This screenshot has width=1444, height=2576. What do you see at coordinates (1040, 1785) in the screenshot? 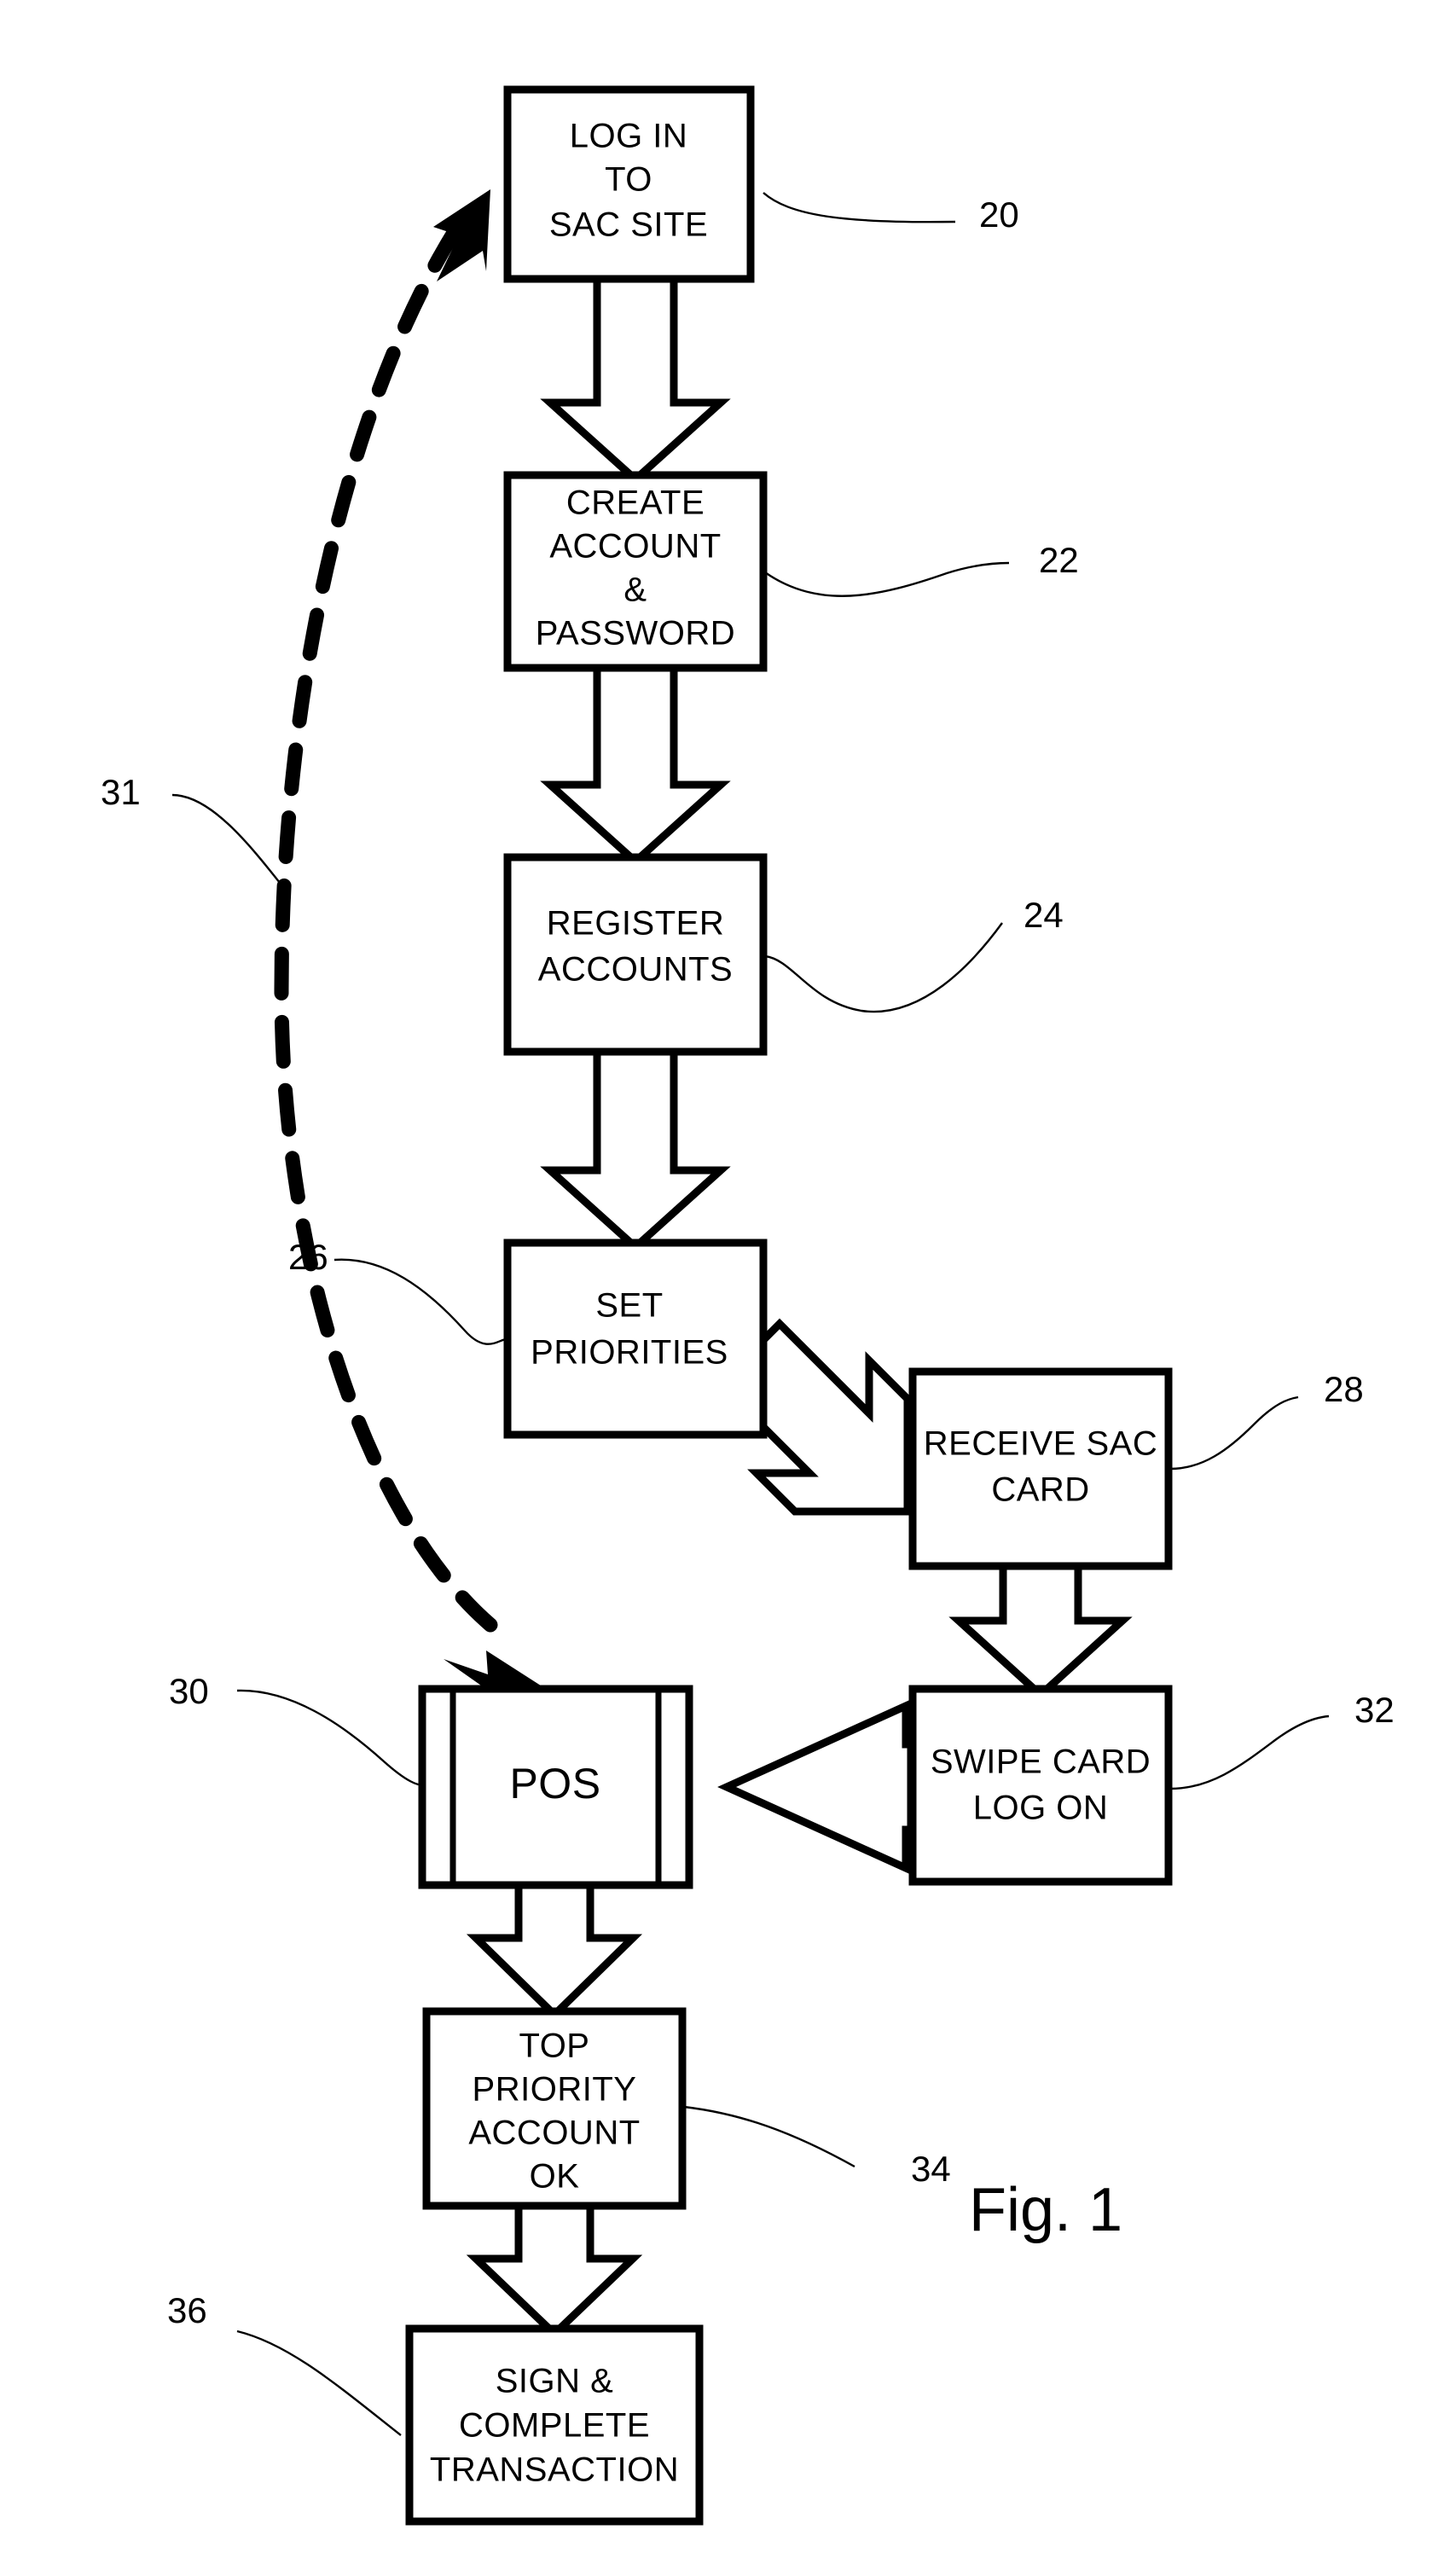
I see `node-swipe-card: SWIPE CARD LOG ON` at bounding box center [1040, 1785].